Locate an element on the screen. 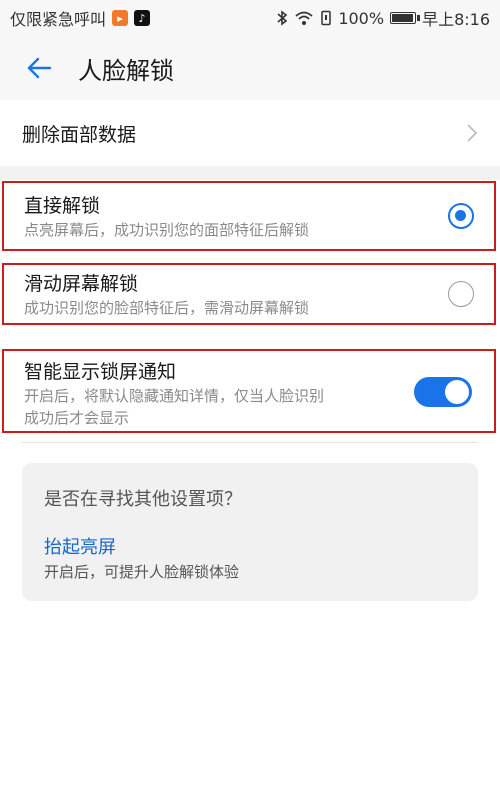  status-right: 100% 早上8:16 is located at coordinates (383, 18).